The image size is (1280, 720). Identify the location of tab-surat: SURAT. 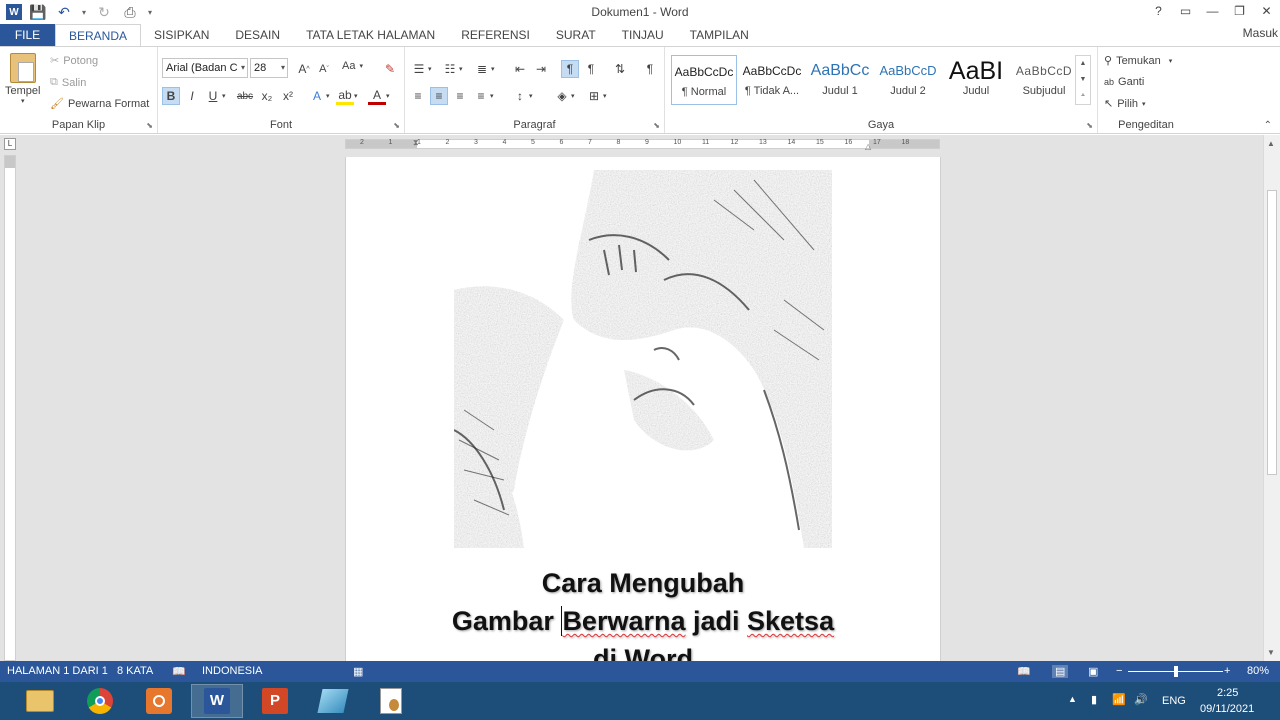
(576, 35).